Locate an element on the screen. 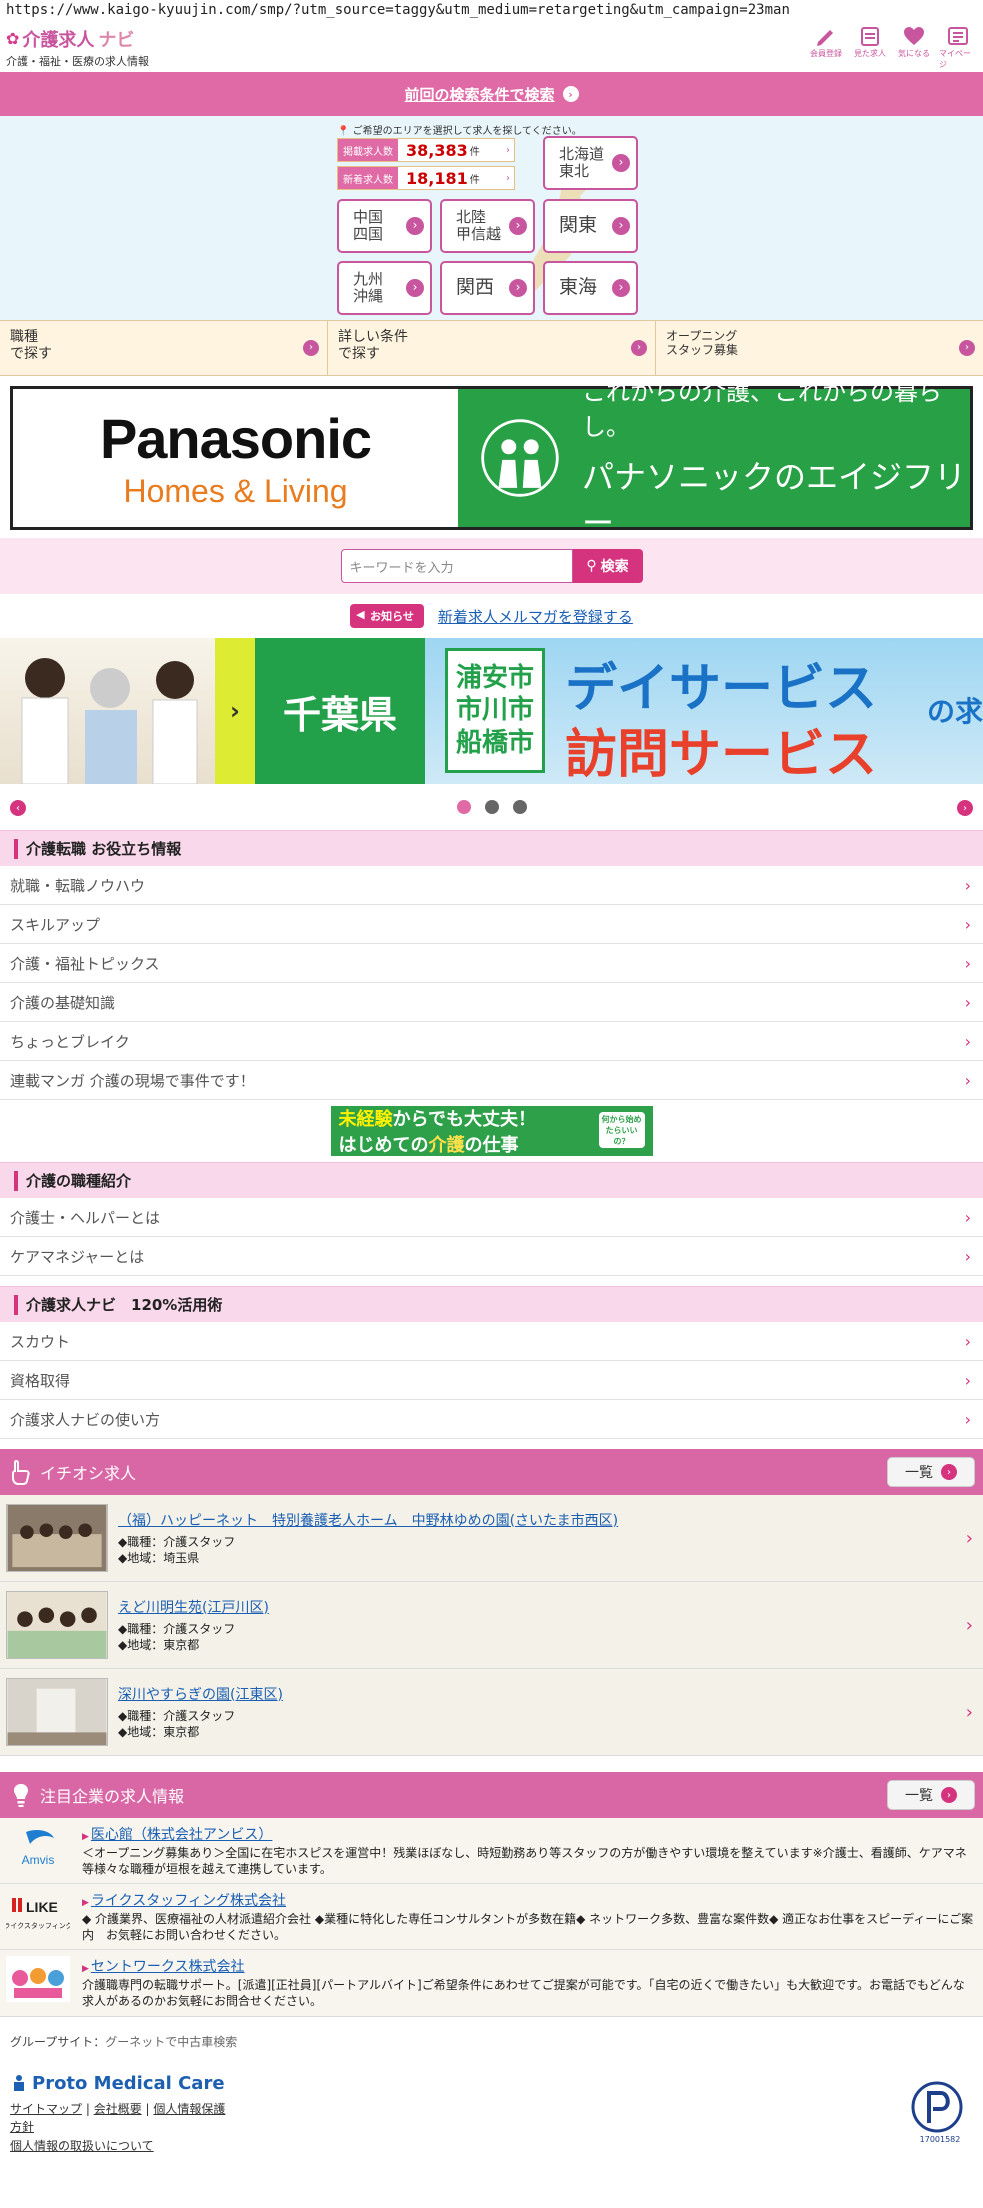  search-options: 職種 で探す › 詳しい条件 で探す › オープニング スタッフ募集 › is located at coordinates (491, 348).